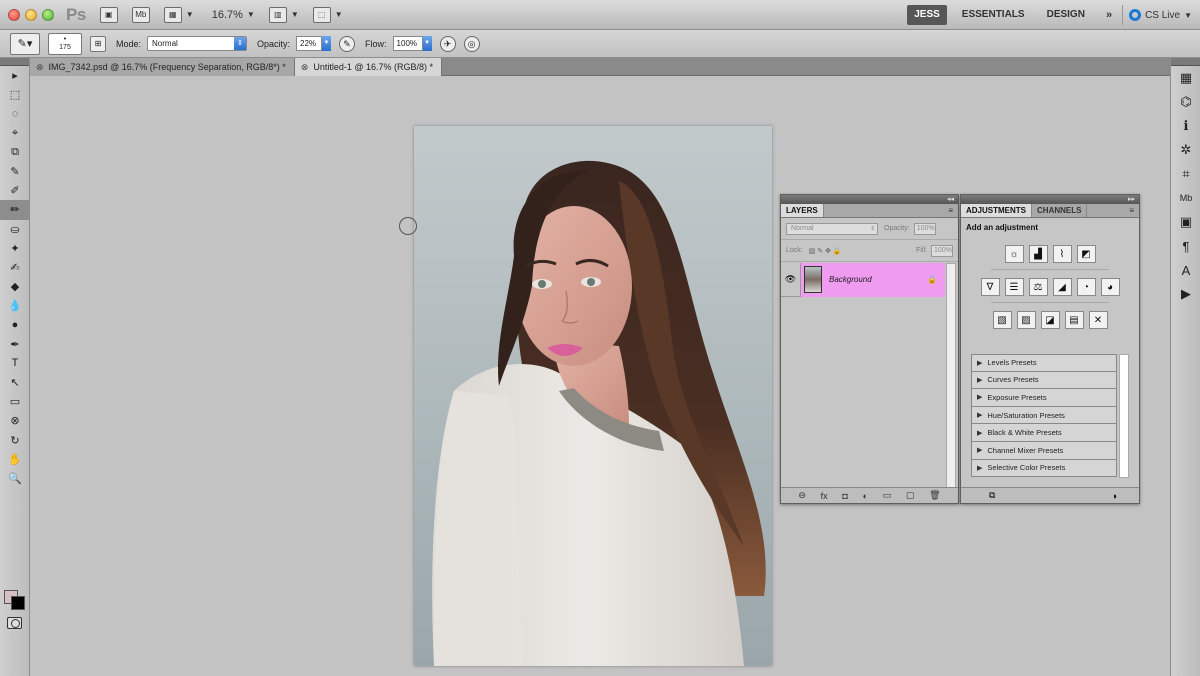 The height and width of the screenshot is (676, 1200). I want to click on zoom-level: 16.7%, so click(227, 15).